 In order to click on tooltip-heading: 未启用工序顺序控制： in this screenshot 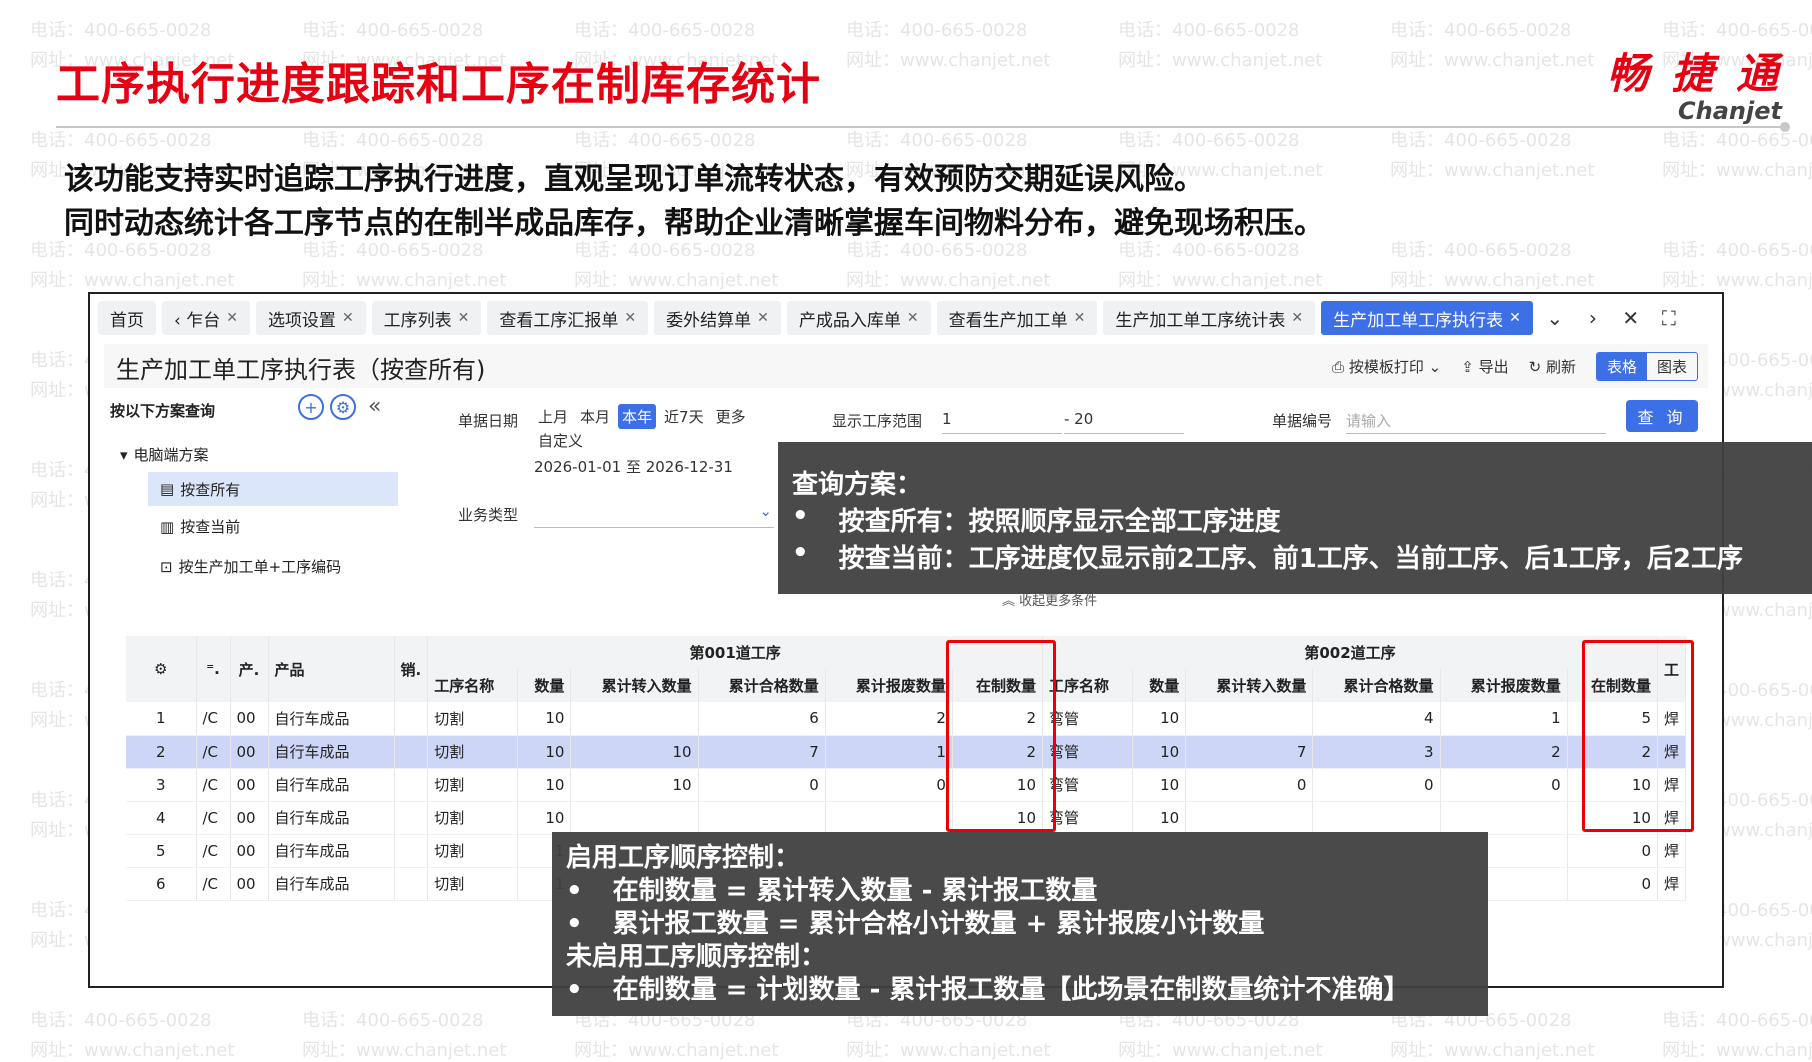, I will do `click(696, 957)`.